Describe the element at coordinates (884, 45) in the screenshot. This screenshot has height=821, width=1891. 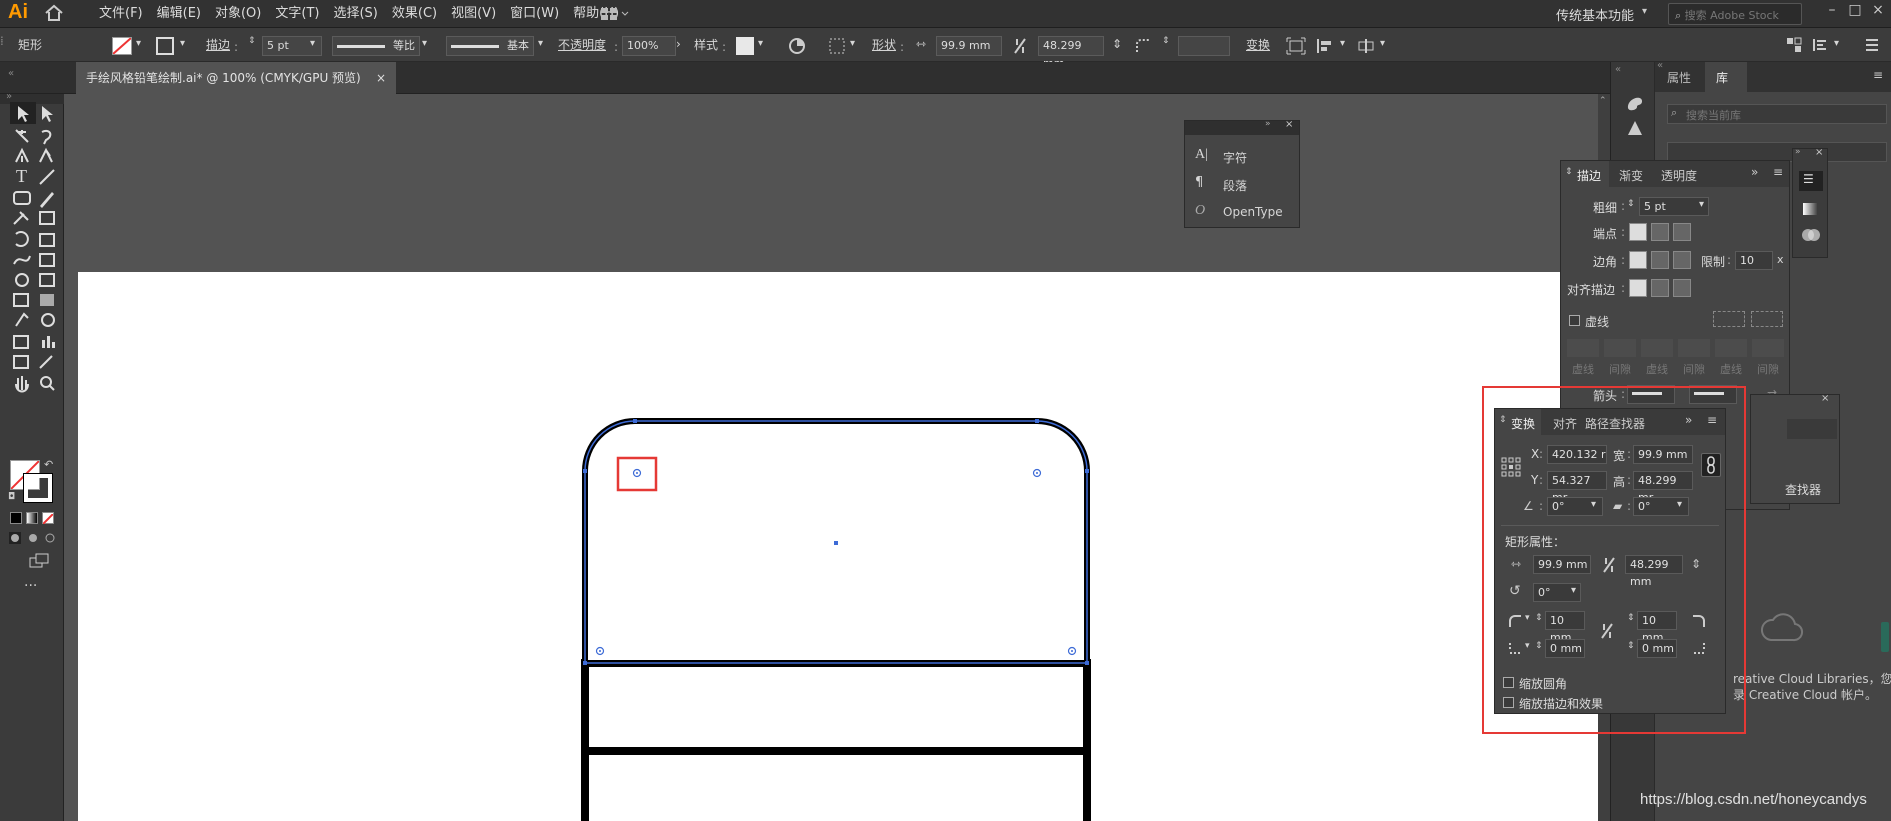
I see `shape-label: 形状` at that location.